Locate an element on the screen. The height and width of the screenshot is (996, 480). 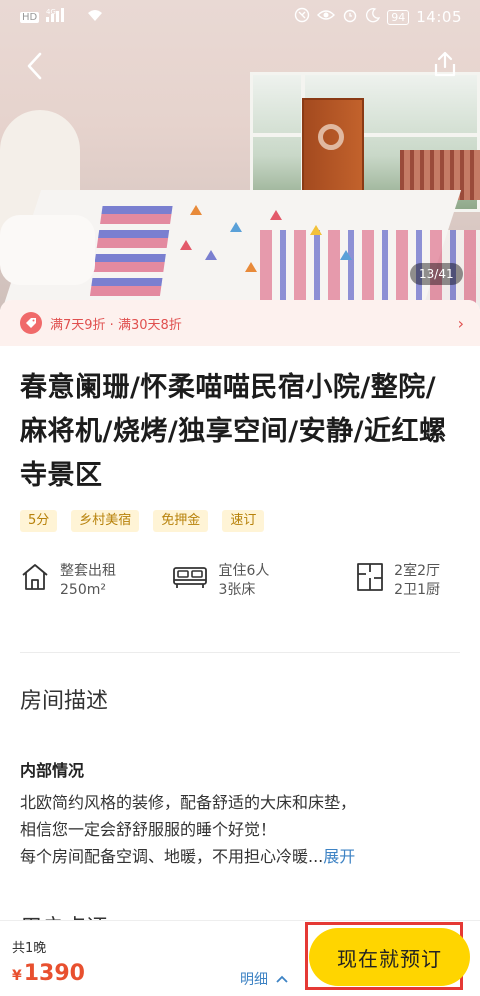
share-icon is located at coordinates (445, 64).